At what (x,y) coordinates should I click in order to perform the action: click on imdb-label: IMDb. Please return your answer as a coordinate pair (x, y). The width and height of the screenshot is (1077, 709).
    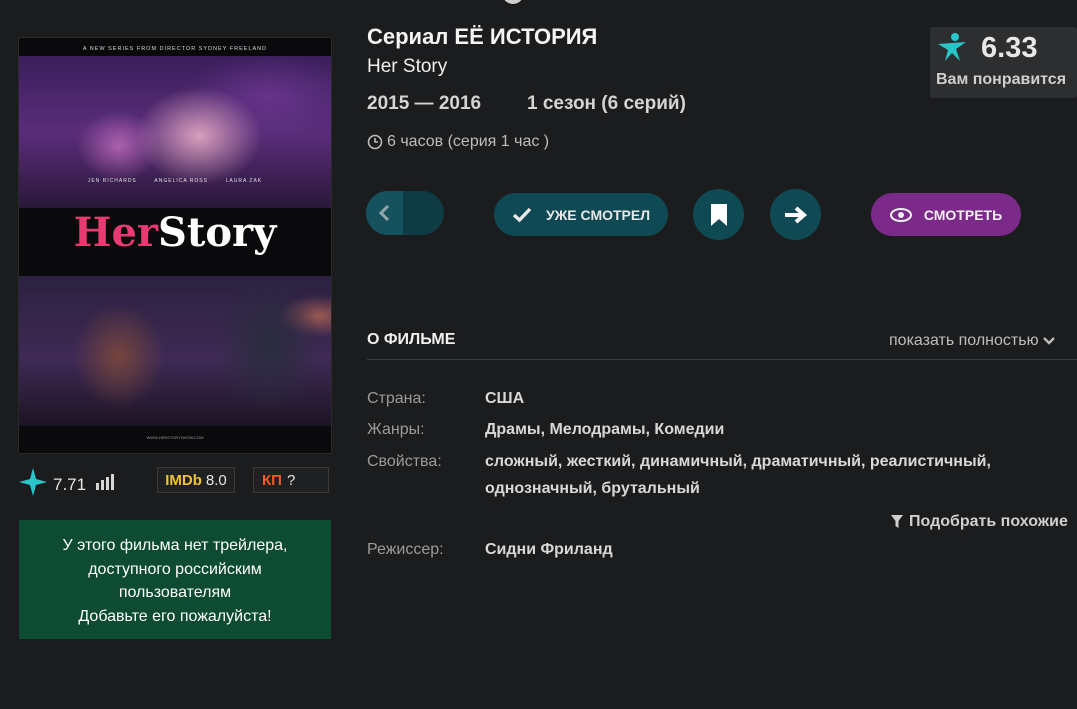
    Looking at the image, I should click on (183, 480).